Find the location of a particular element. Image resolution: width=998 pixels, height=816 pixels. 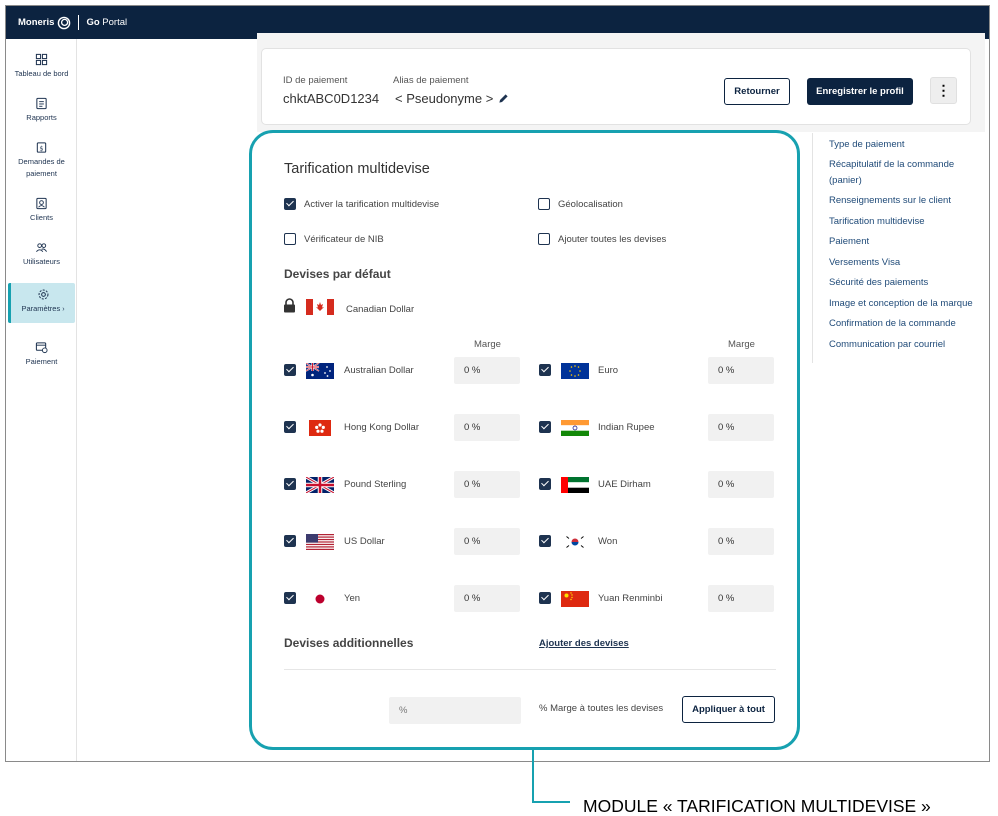

users-icon is located at coordinates (42, 247).